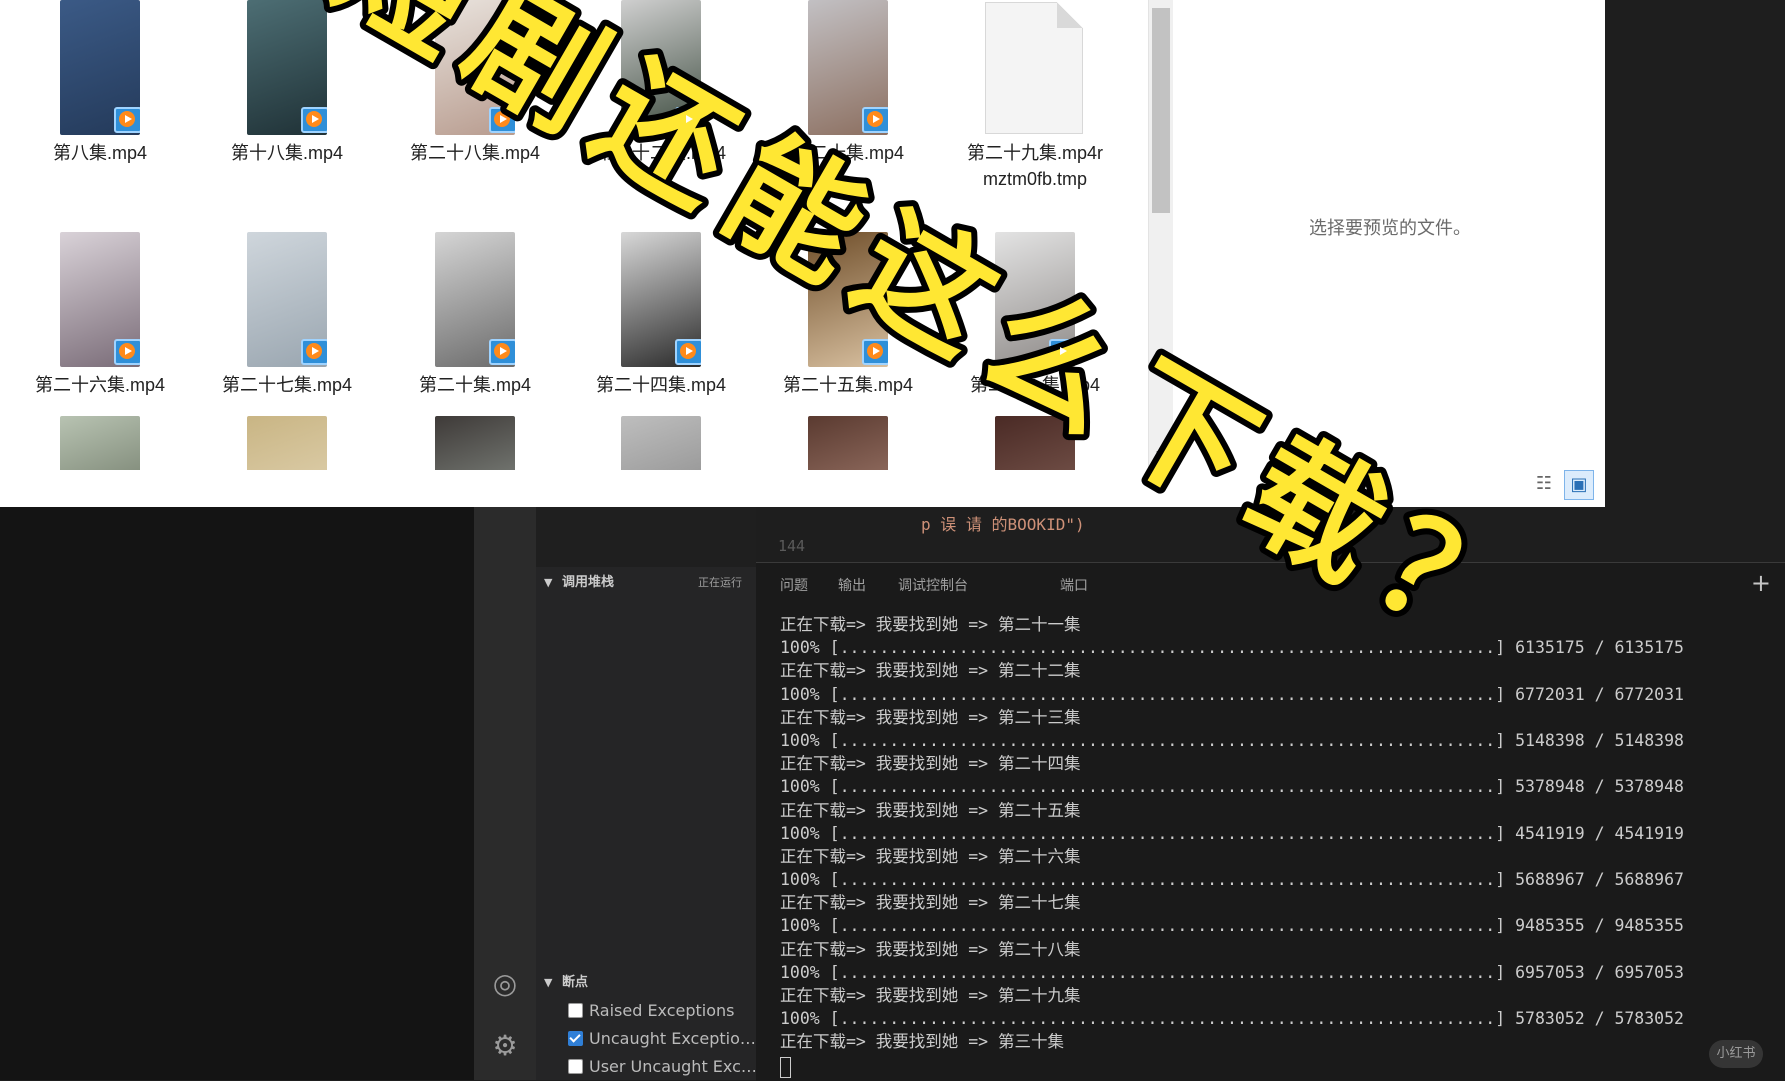 Image resolution: width=1785 pixels, height=1081 pixels. What do you see at coordinates (1390, 228) in the screenshot?
I see `preview-placeholder-text: 选择要预览的文件。` at bounding box center [1390, 228].